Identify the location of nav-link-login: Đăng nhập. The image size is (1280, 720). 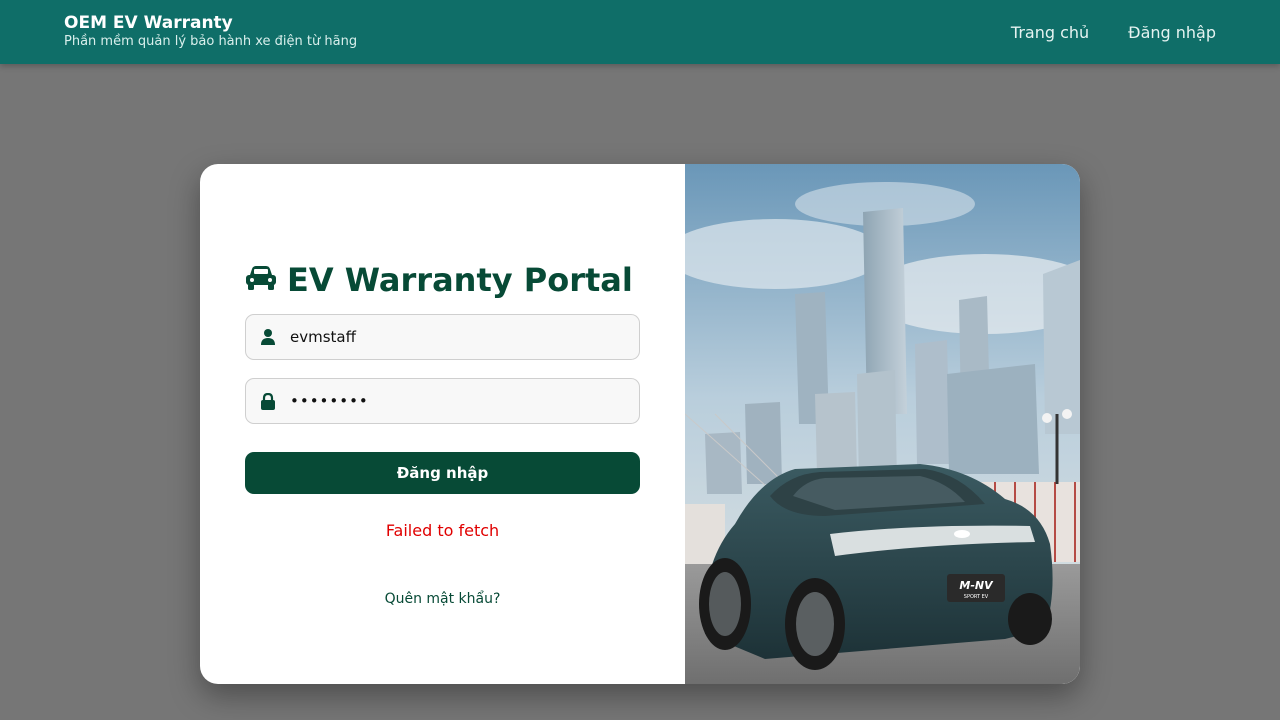
(1172, 32).